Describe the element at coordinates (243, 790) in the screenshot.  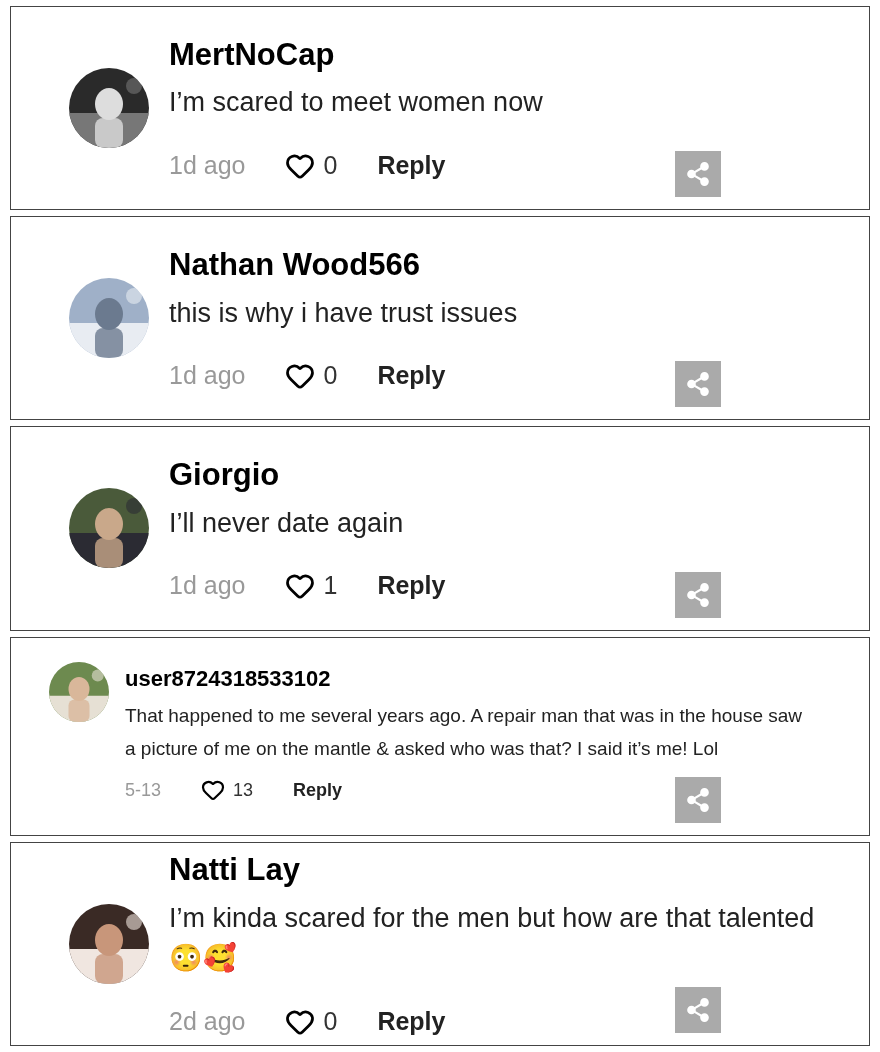
I see `like-count: 13` at that location.